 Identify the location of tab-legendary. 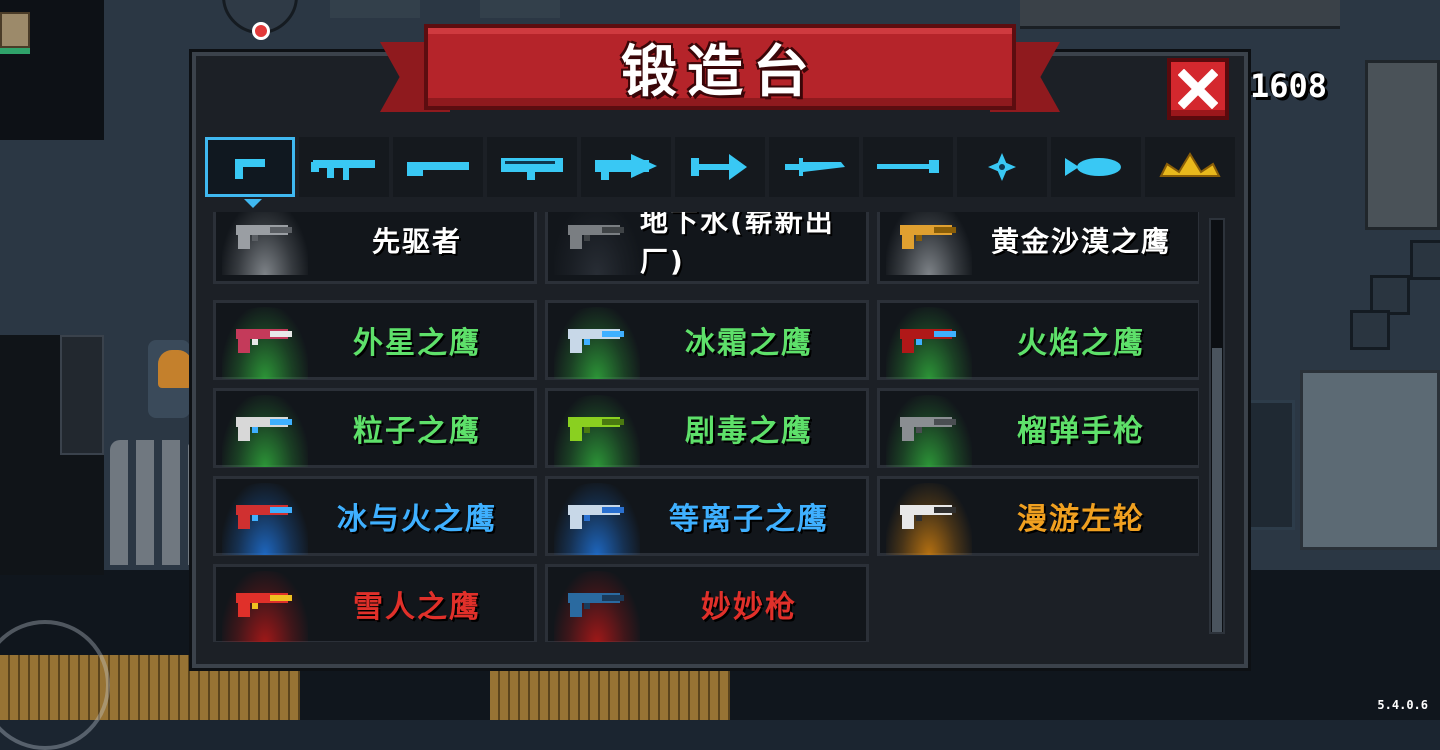
(1190, 167).